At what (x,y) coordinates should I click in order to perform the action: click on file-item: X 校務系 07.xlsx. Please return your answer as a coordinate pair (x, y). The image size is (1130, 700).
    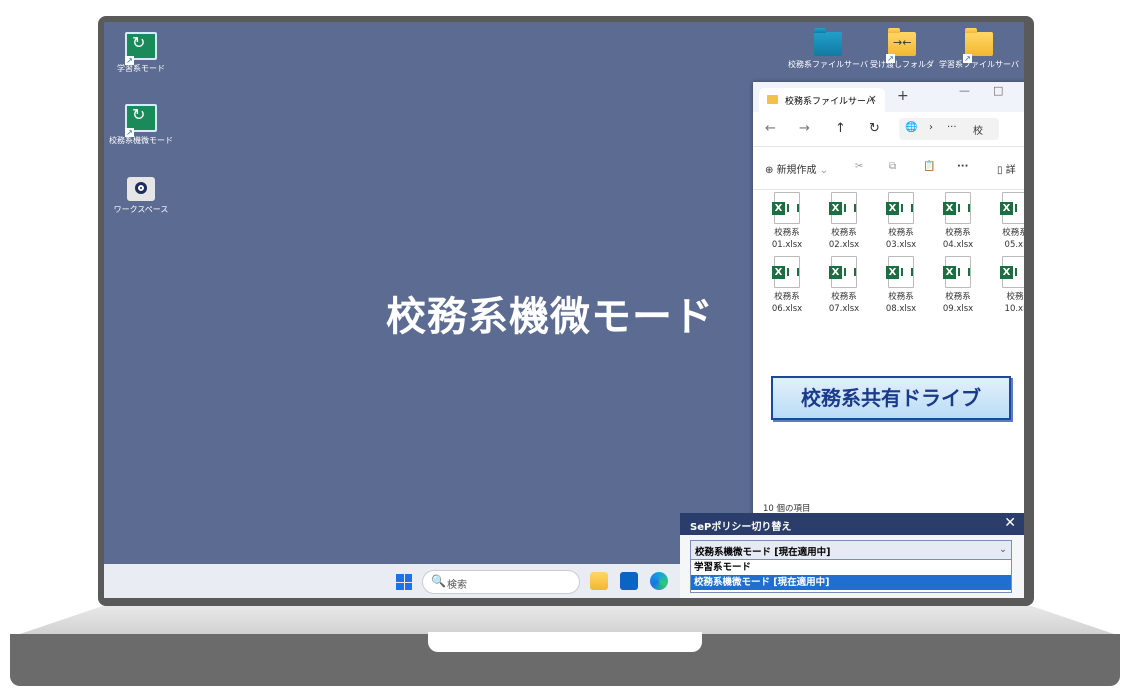
    Looking at the image, I should click on (844, 285).